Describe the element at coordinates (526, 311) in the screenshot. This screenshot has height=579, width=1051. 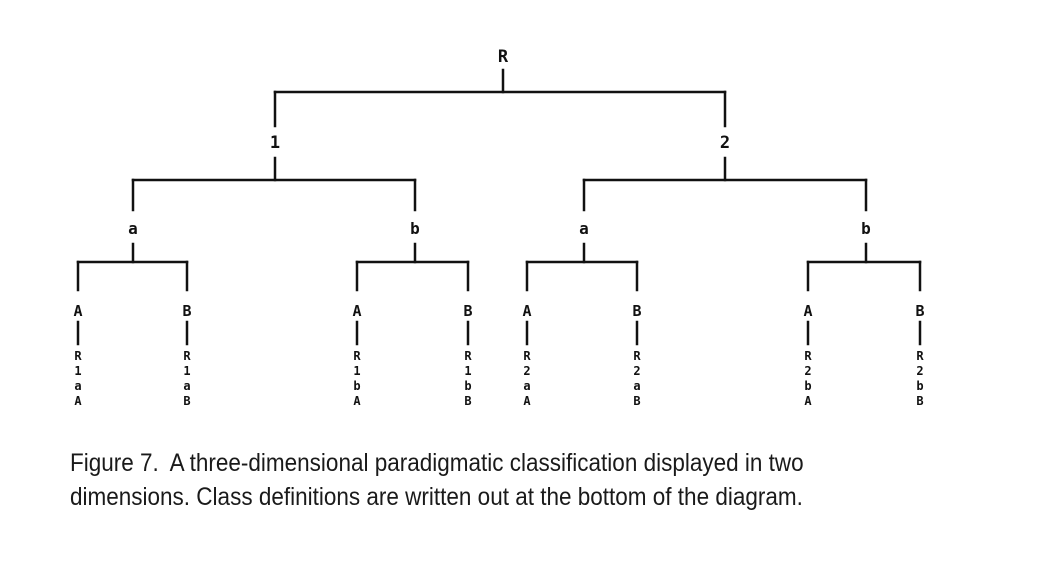
I see `node-level3-label-5: A` at that location.